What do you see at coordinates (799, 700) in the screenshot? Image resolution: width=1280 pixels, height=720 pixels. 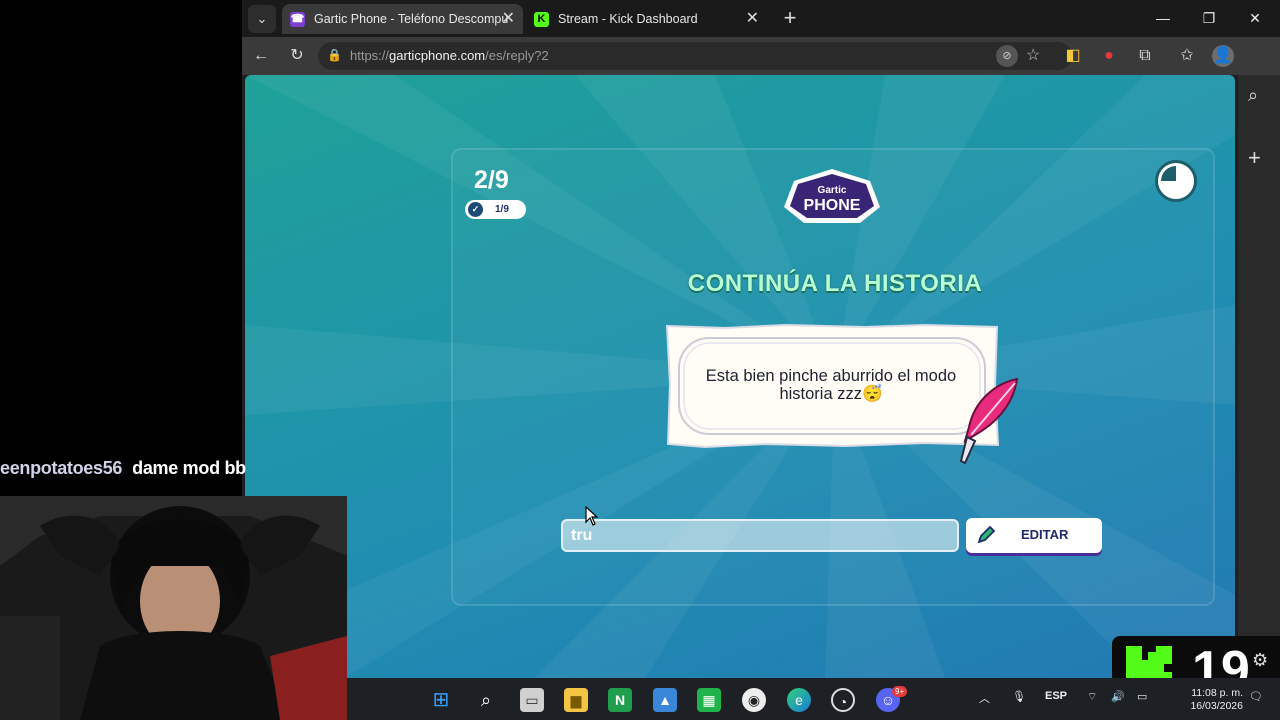 I see `edge-browser-icon: e` at bounding box center [799, 700].